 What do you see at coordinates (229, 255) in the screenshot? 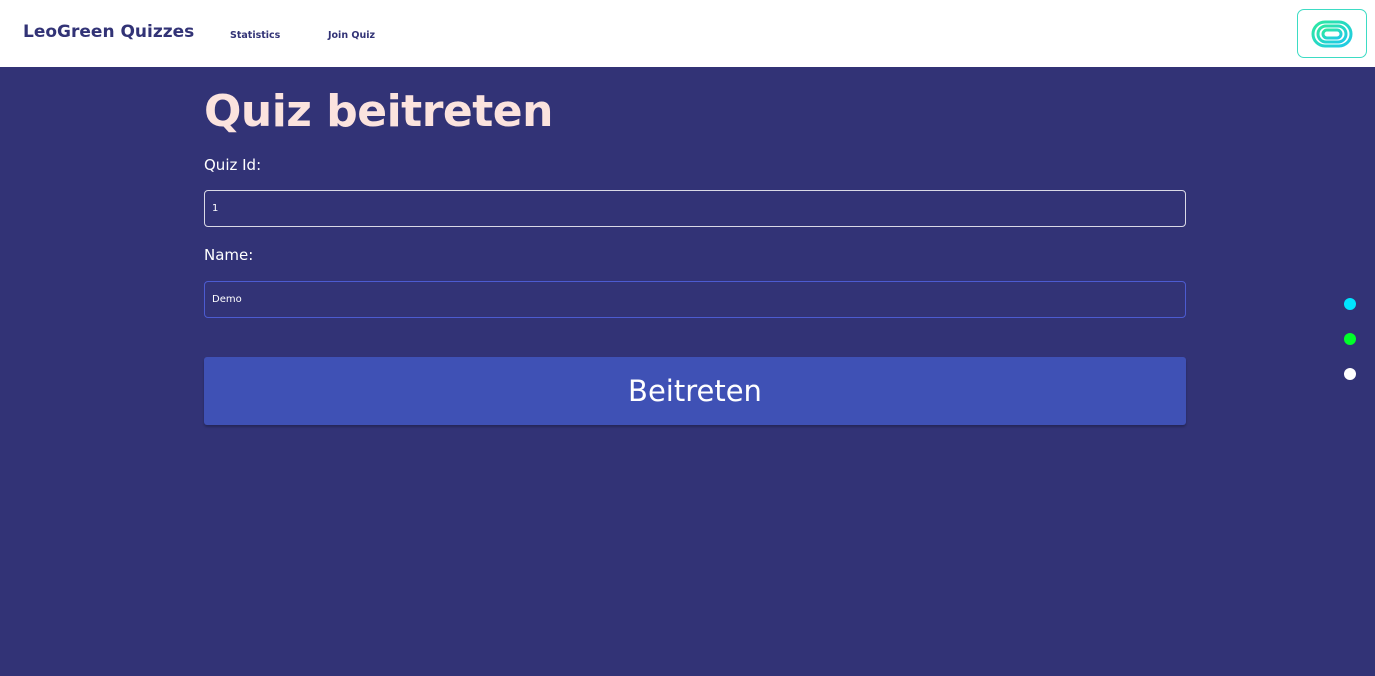
I see `name-label: Name:` at bounding box center [229, 255].